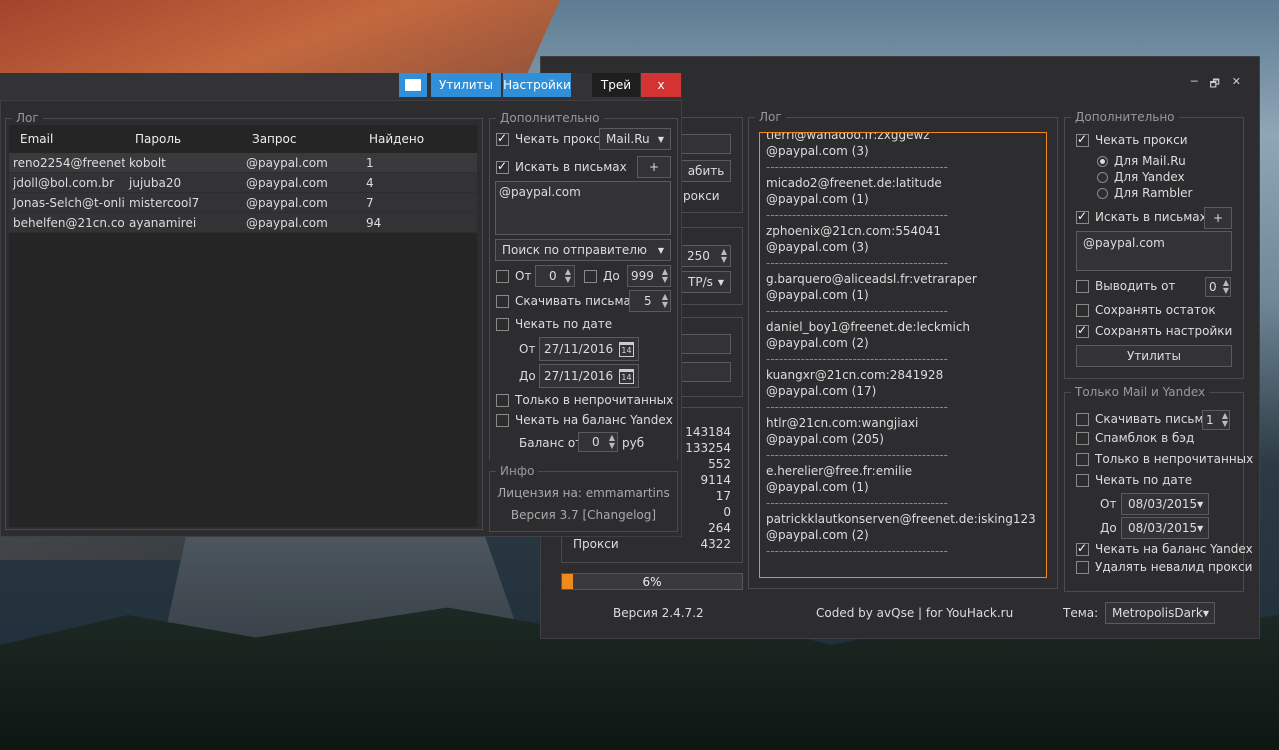 This screenshot has height=750, width=1279. I want to click on back-partial-spin: 250 ▲ ▼, so click(706, 256).